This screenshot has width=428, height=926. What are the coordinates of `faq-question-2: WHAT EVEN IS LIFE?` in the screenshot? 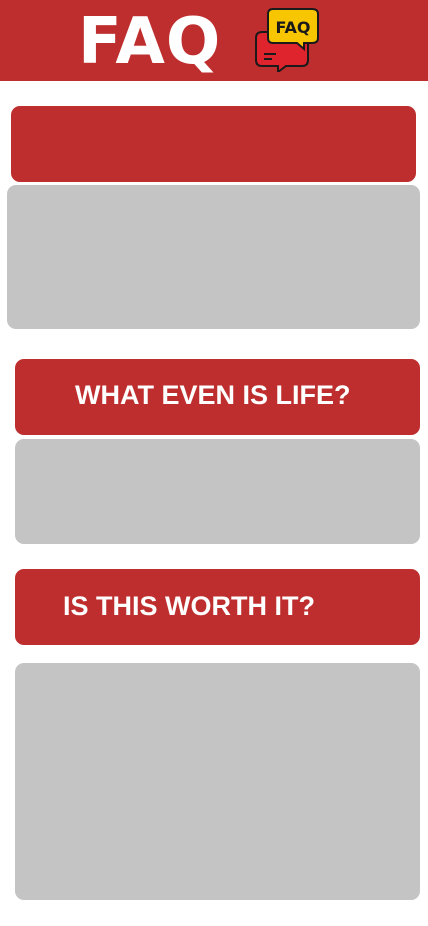 It's located at (217, 397).